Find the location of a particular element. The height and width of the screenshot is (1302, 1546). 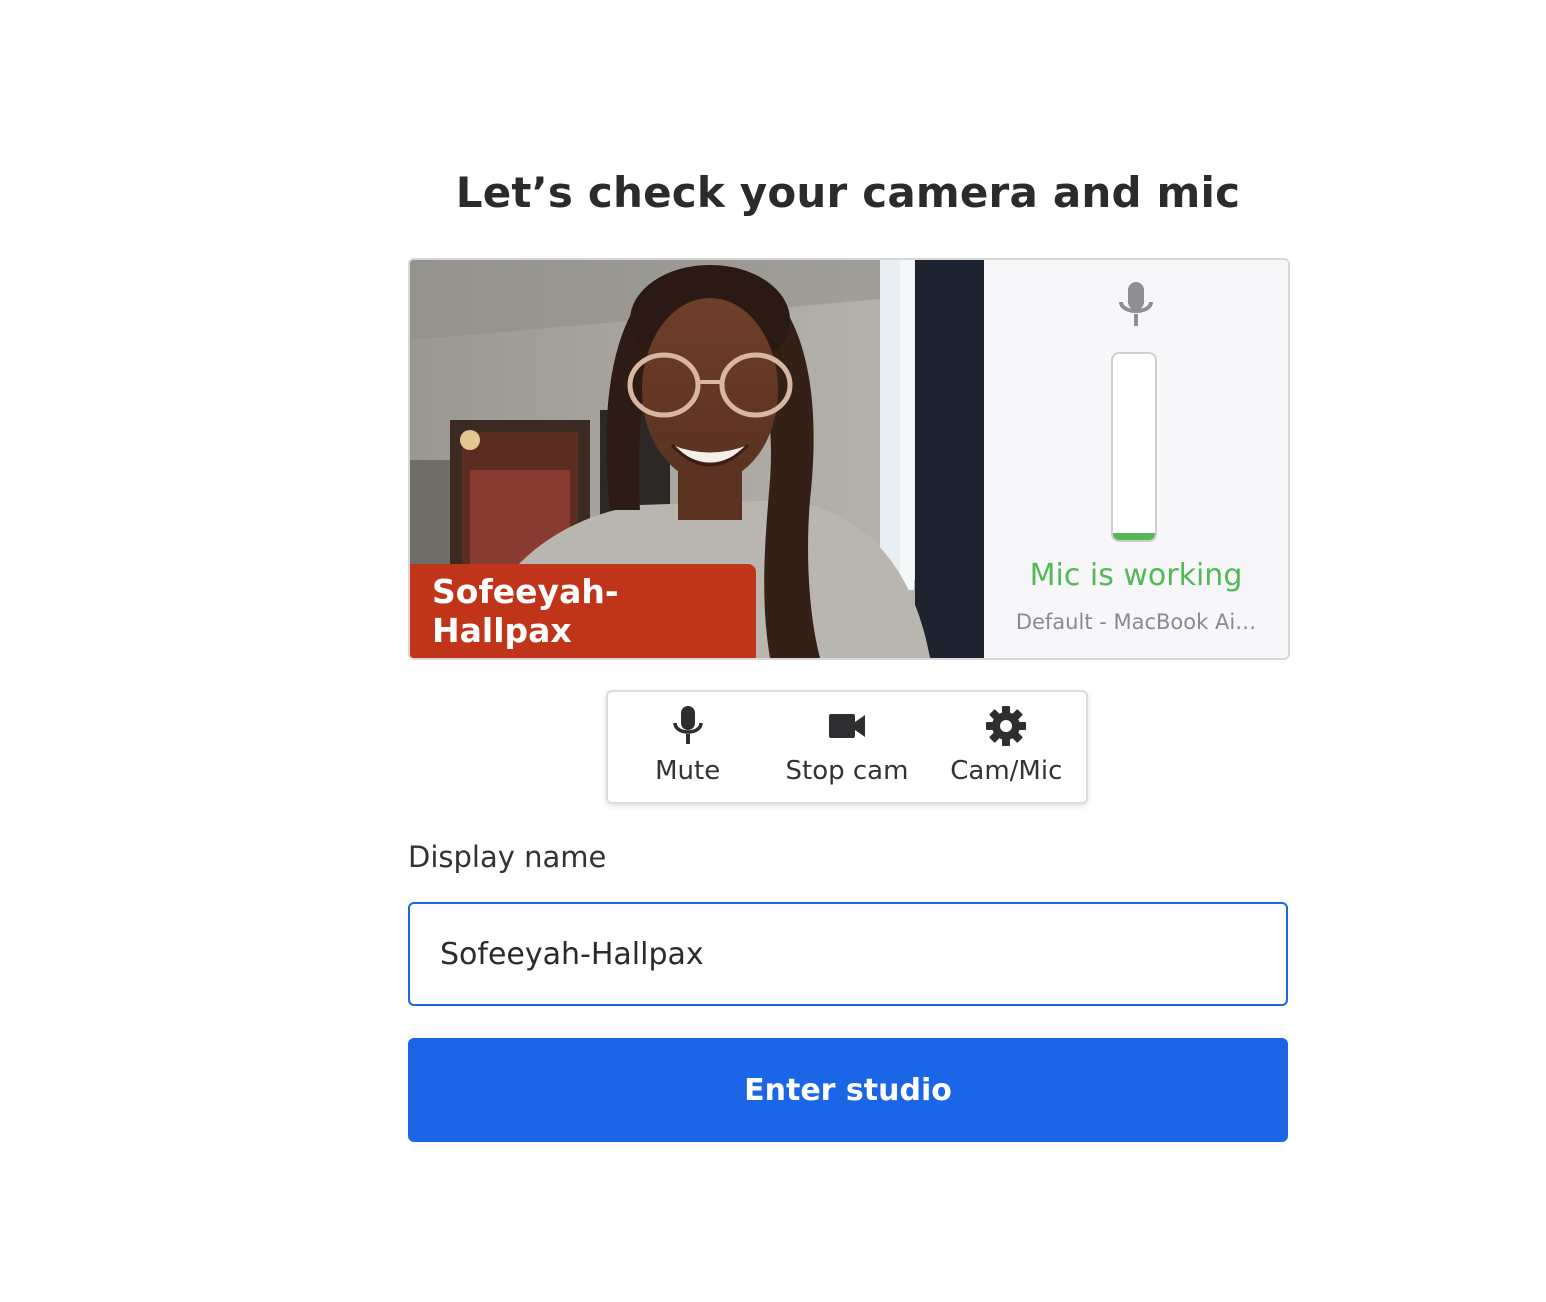

stop-cam-button: Stop cam is located at coordinates (846, 747).